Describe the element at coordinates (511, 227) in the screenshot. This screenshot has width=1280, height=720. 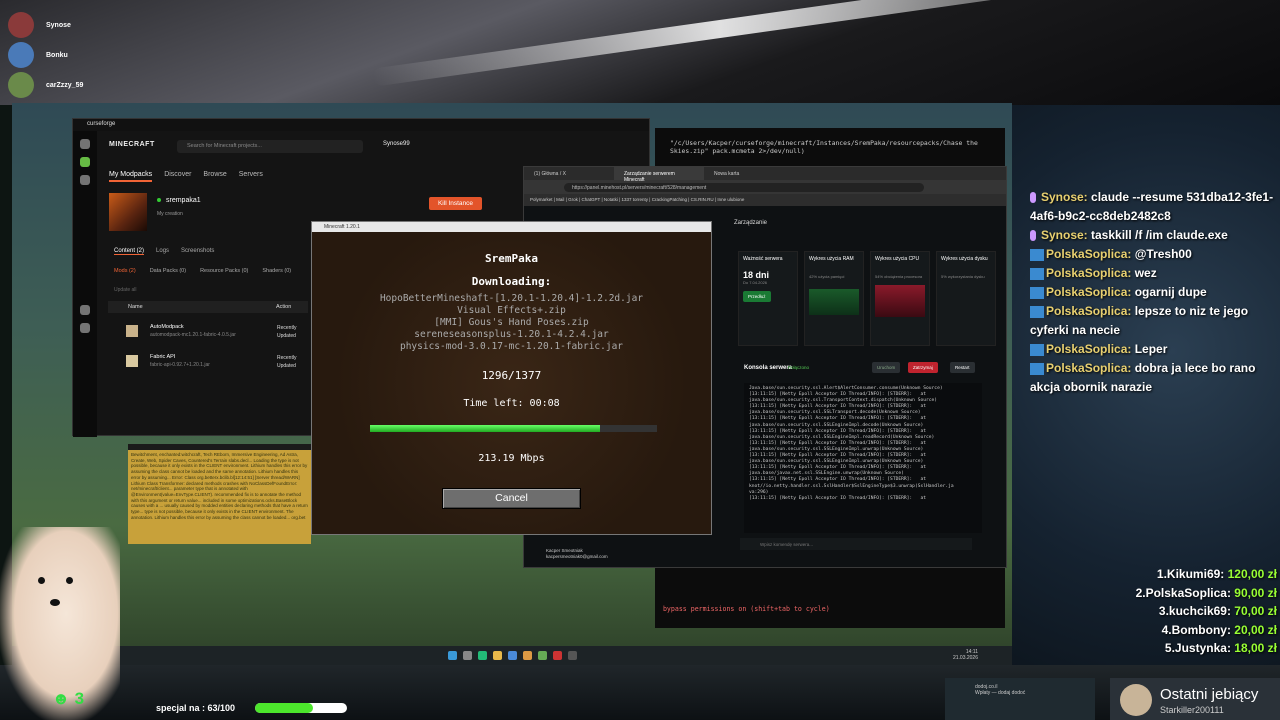
I see `window-title: Minecraft 1.20.1` at that location.